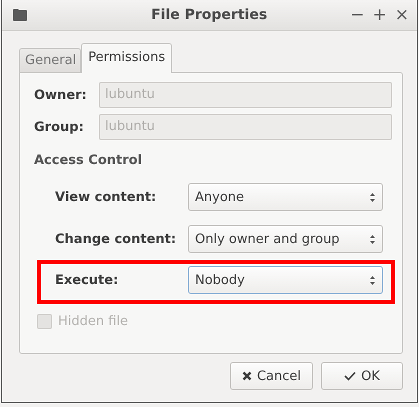 This screenshot has width=419, height=407. What do you see at coordinates (362, 376) in the screenshot?
I see `ok-button: OK` at bounding box center [362, 376].